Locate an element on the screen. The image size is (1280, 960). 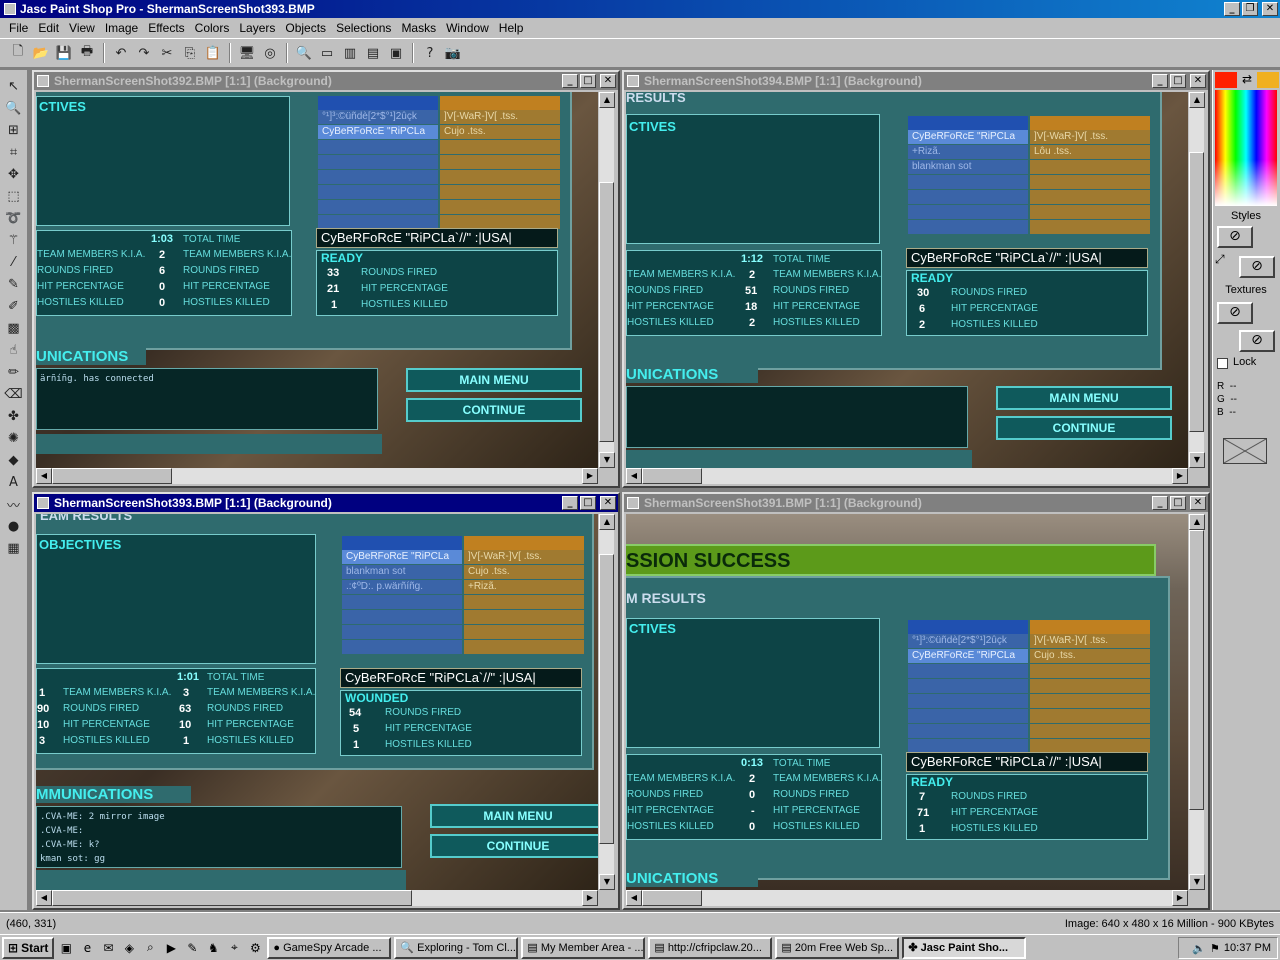
crop-tool-icon: ⌗ is located at coordinates (14, 152).